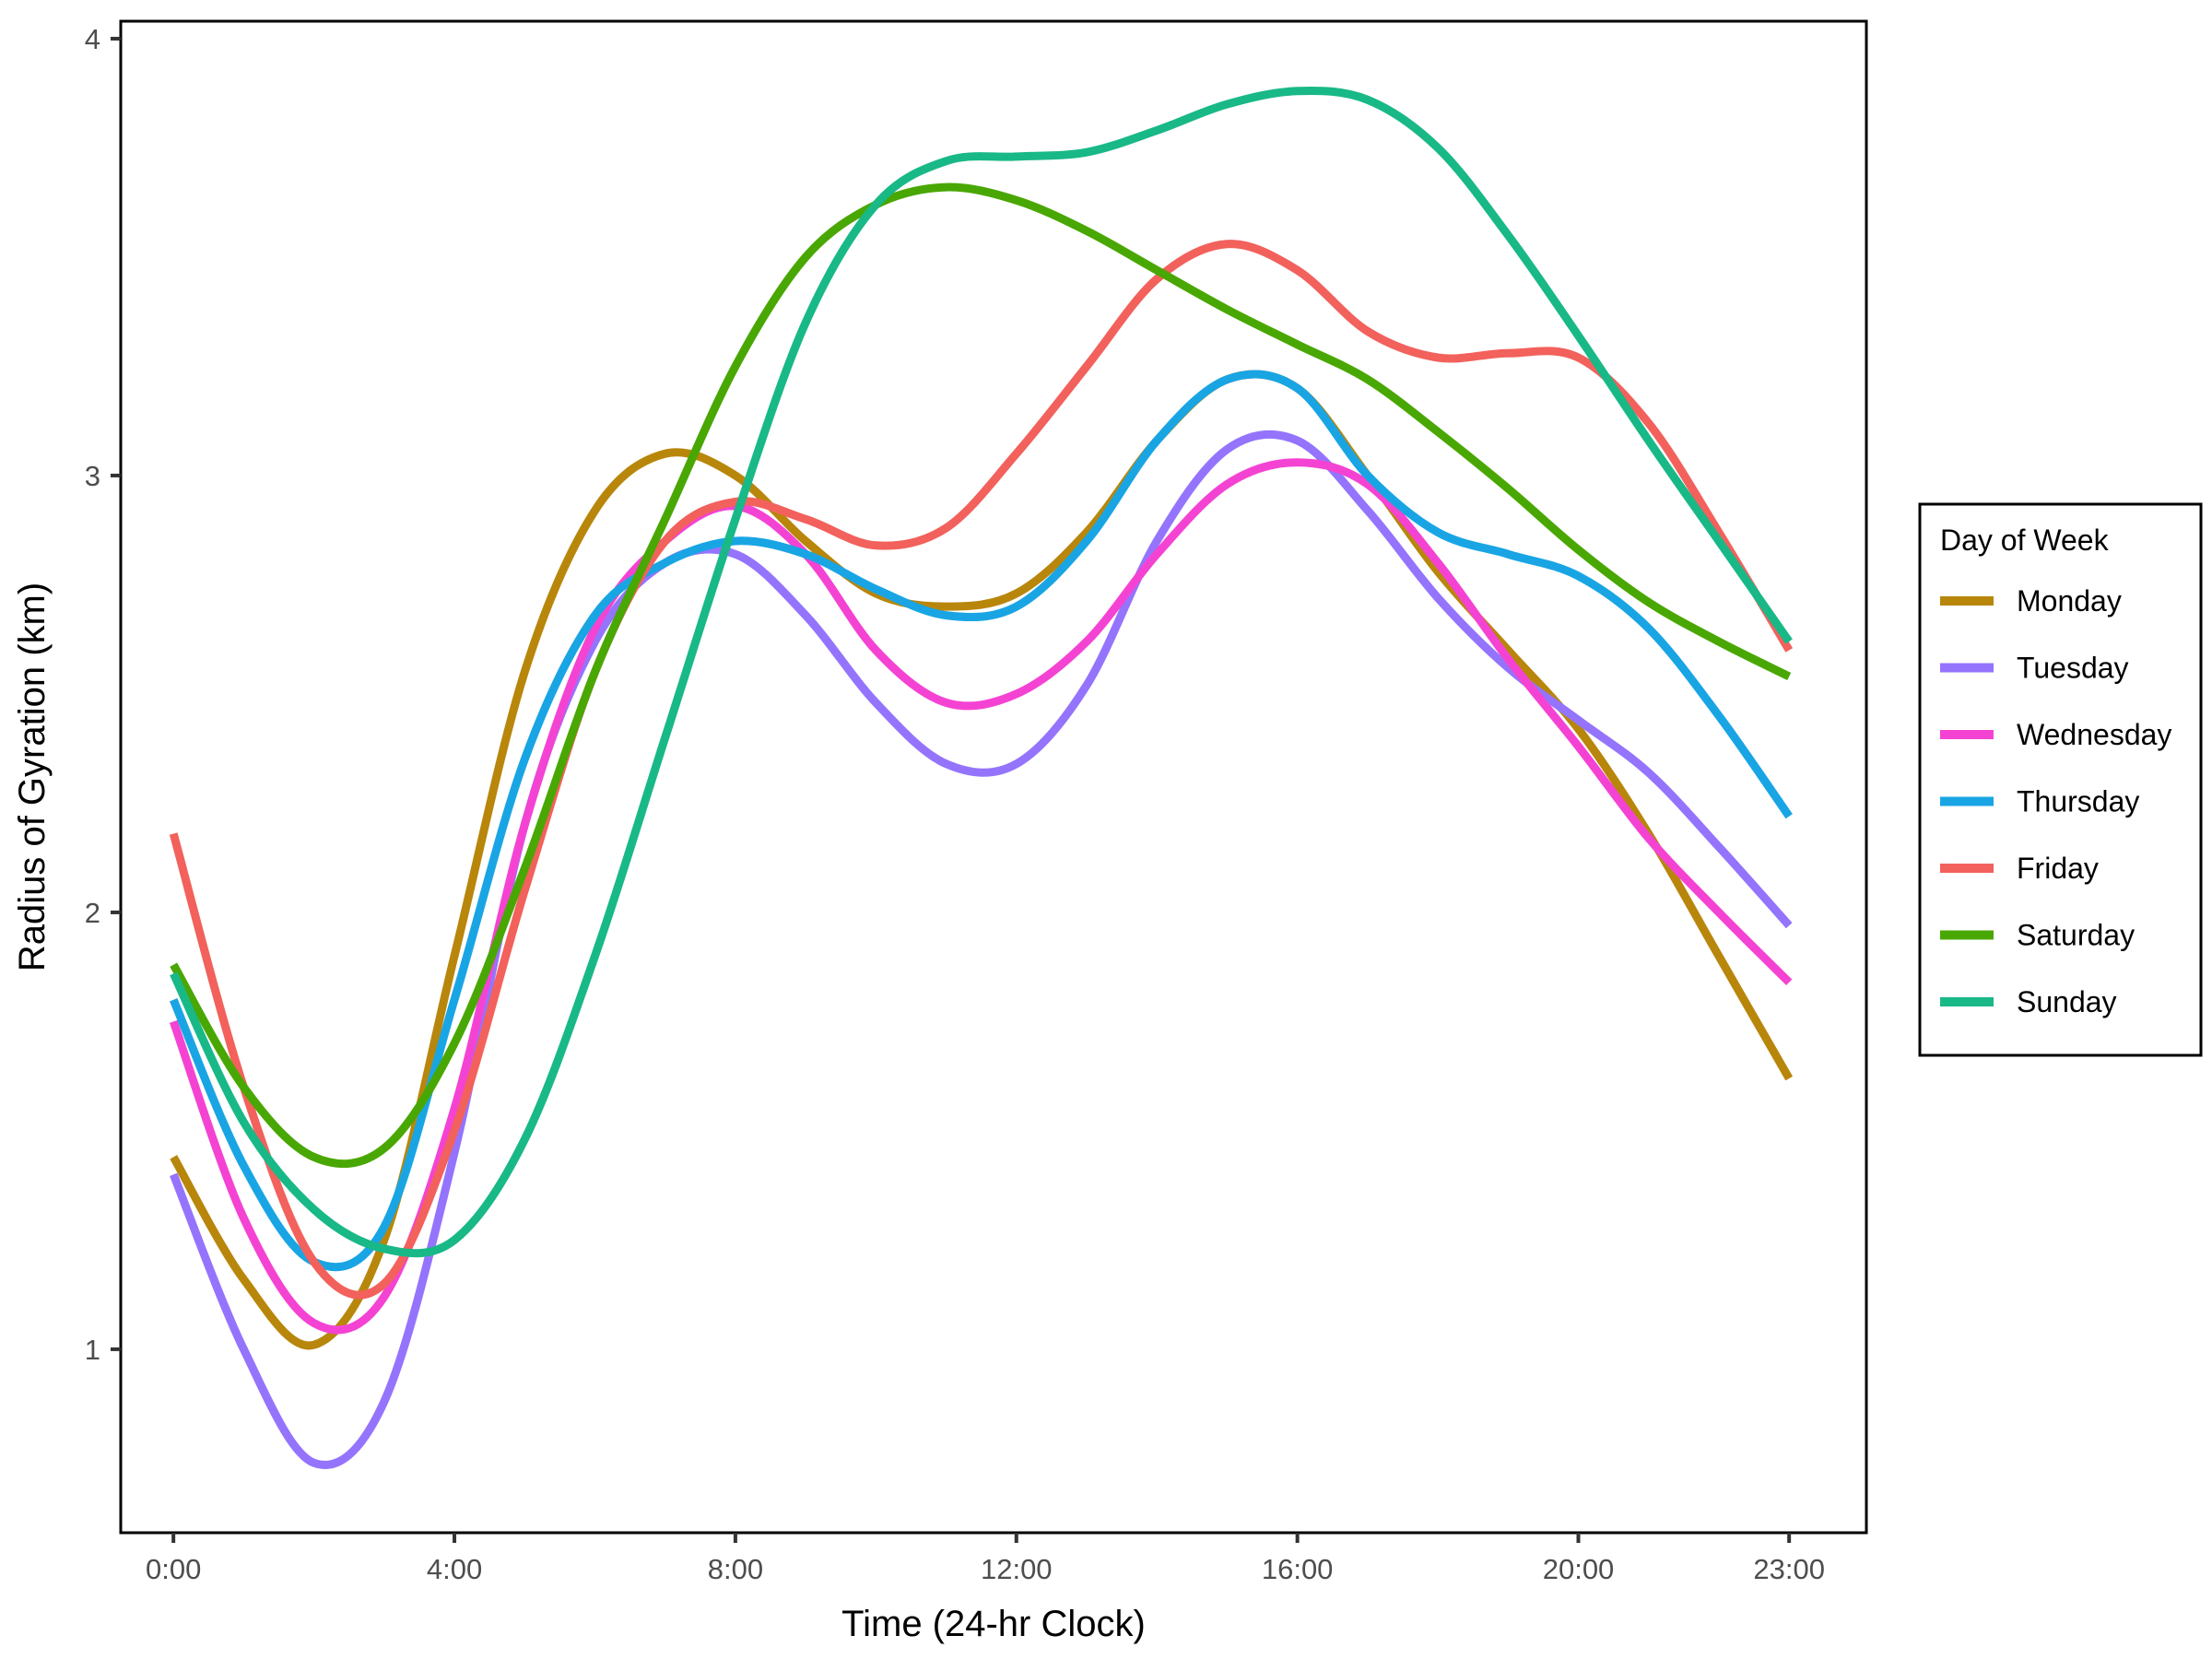  Describe the element at coordinates (2058, 868) in the screenshot. I see `legend-label: Friday` at that location.